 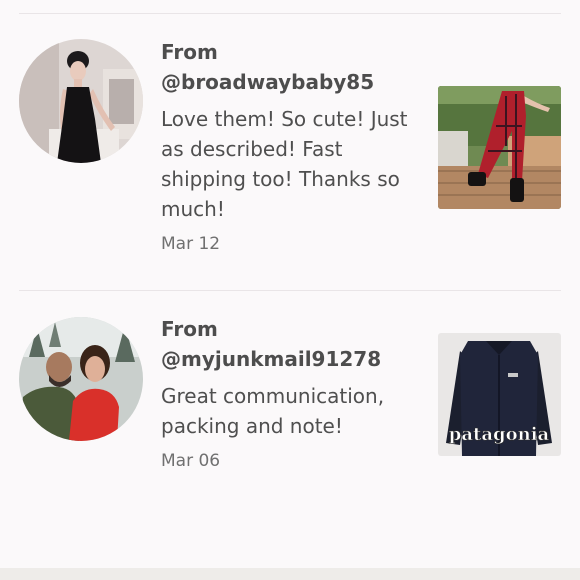 I want to click on reviewer-handle-link: @myjunkmail91278, so click(x=288, y=359).